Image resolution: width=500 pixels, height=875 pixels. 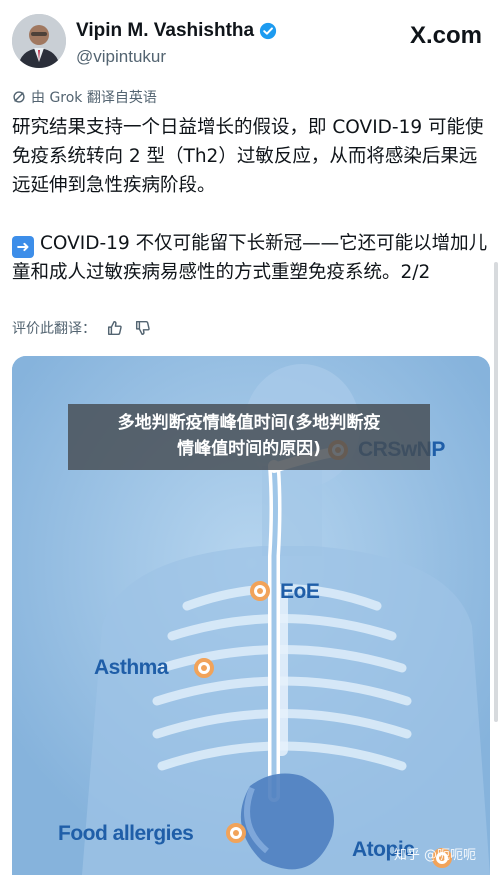 What do you see at coordinates (434, 855) in the screenshot?
I see `watermark: 知乎 @呃呃呃` at bounding box center [434, 855].